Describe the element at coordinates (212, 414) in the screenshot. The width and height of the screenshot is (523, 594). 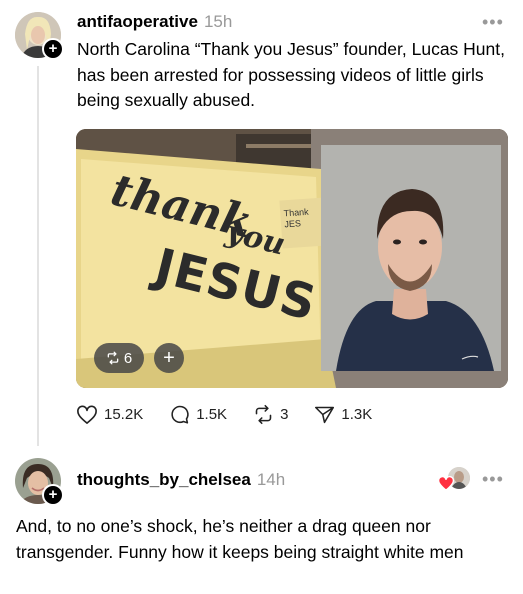
I see `comment-count: 1.5K` at that location.